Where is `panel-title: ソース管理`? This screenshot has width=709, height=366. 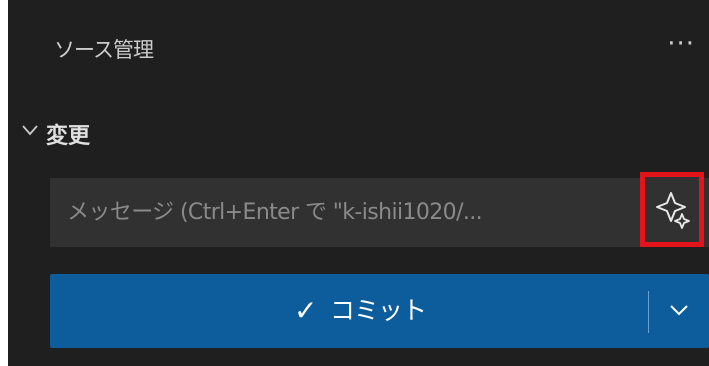 panel-title: ソース管理 is located at coordinates (104, 50).